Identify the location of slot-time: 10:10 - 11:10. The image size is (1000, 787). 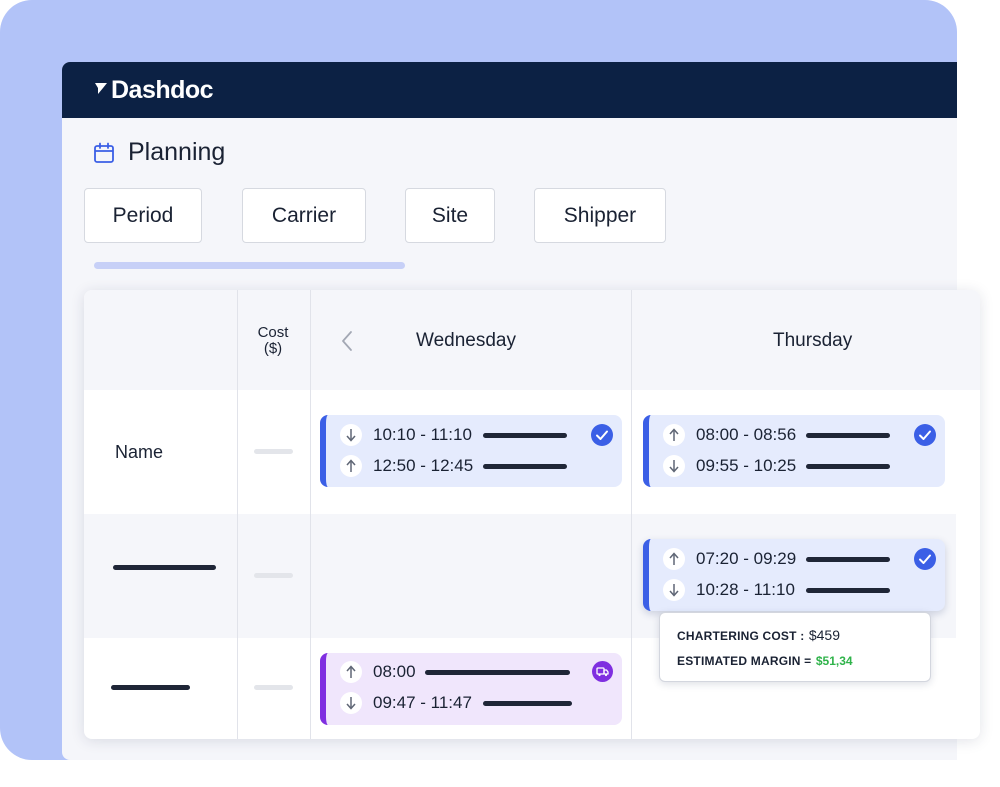
(422, 434).